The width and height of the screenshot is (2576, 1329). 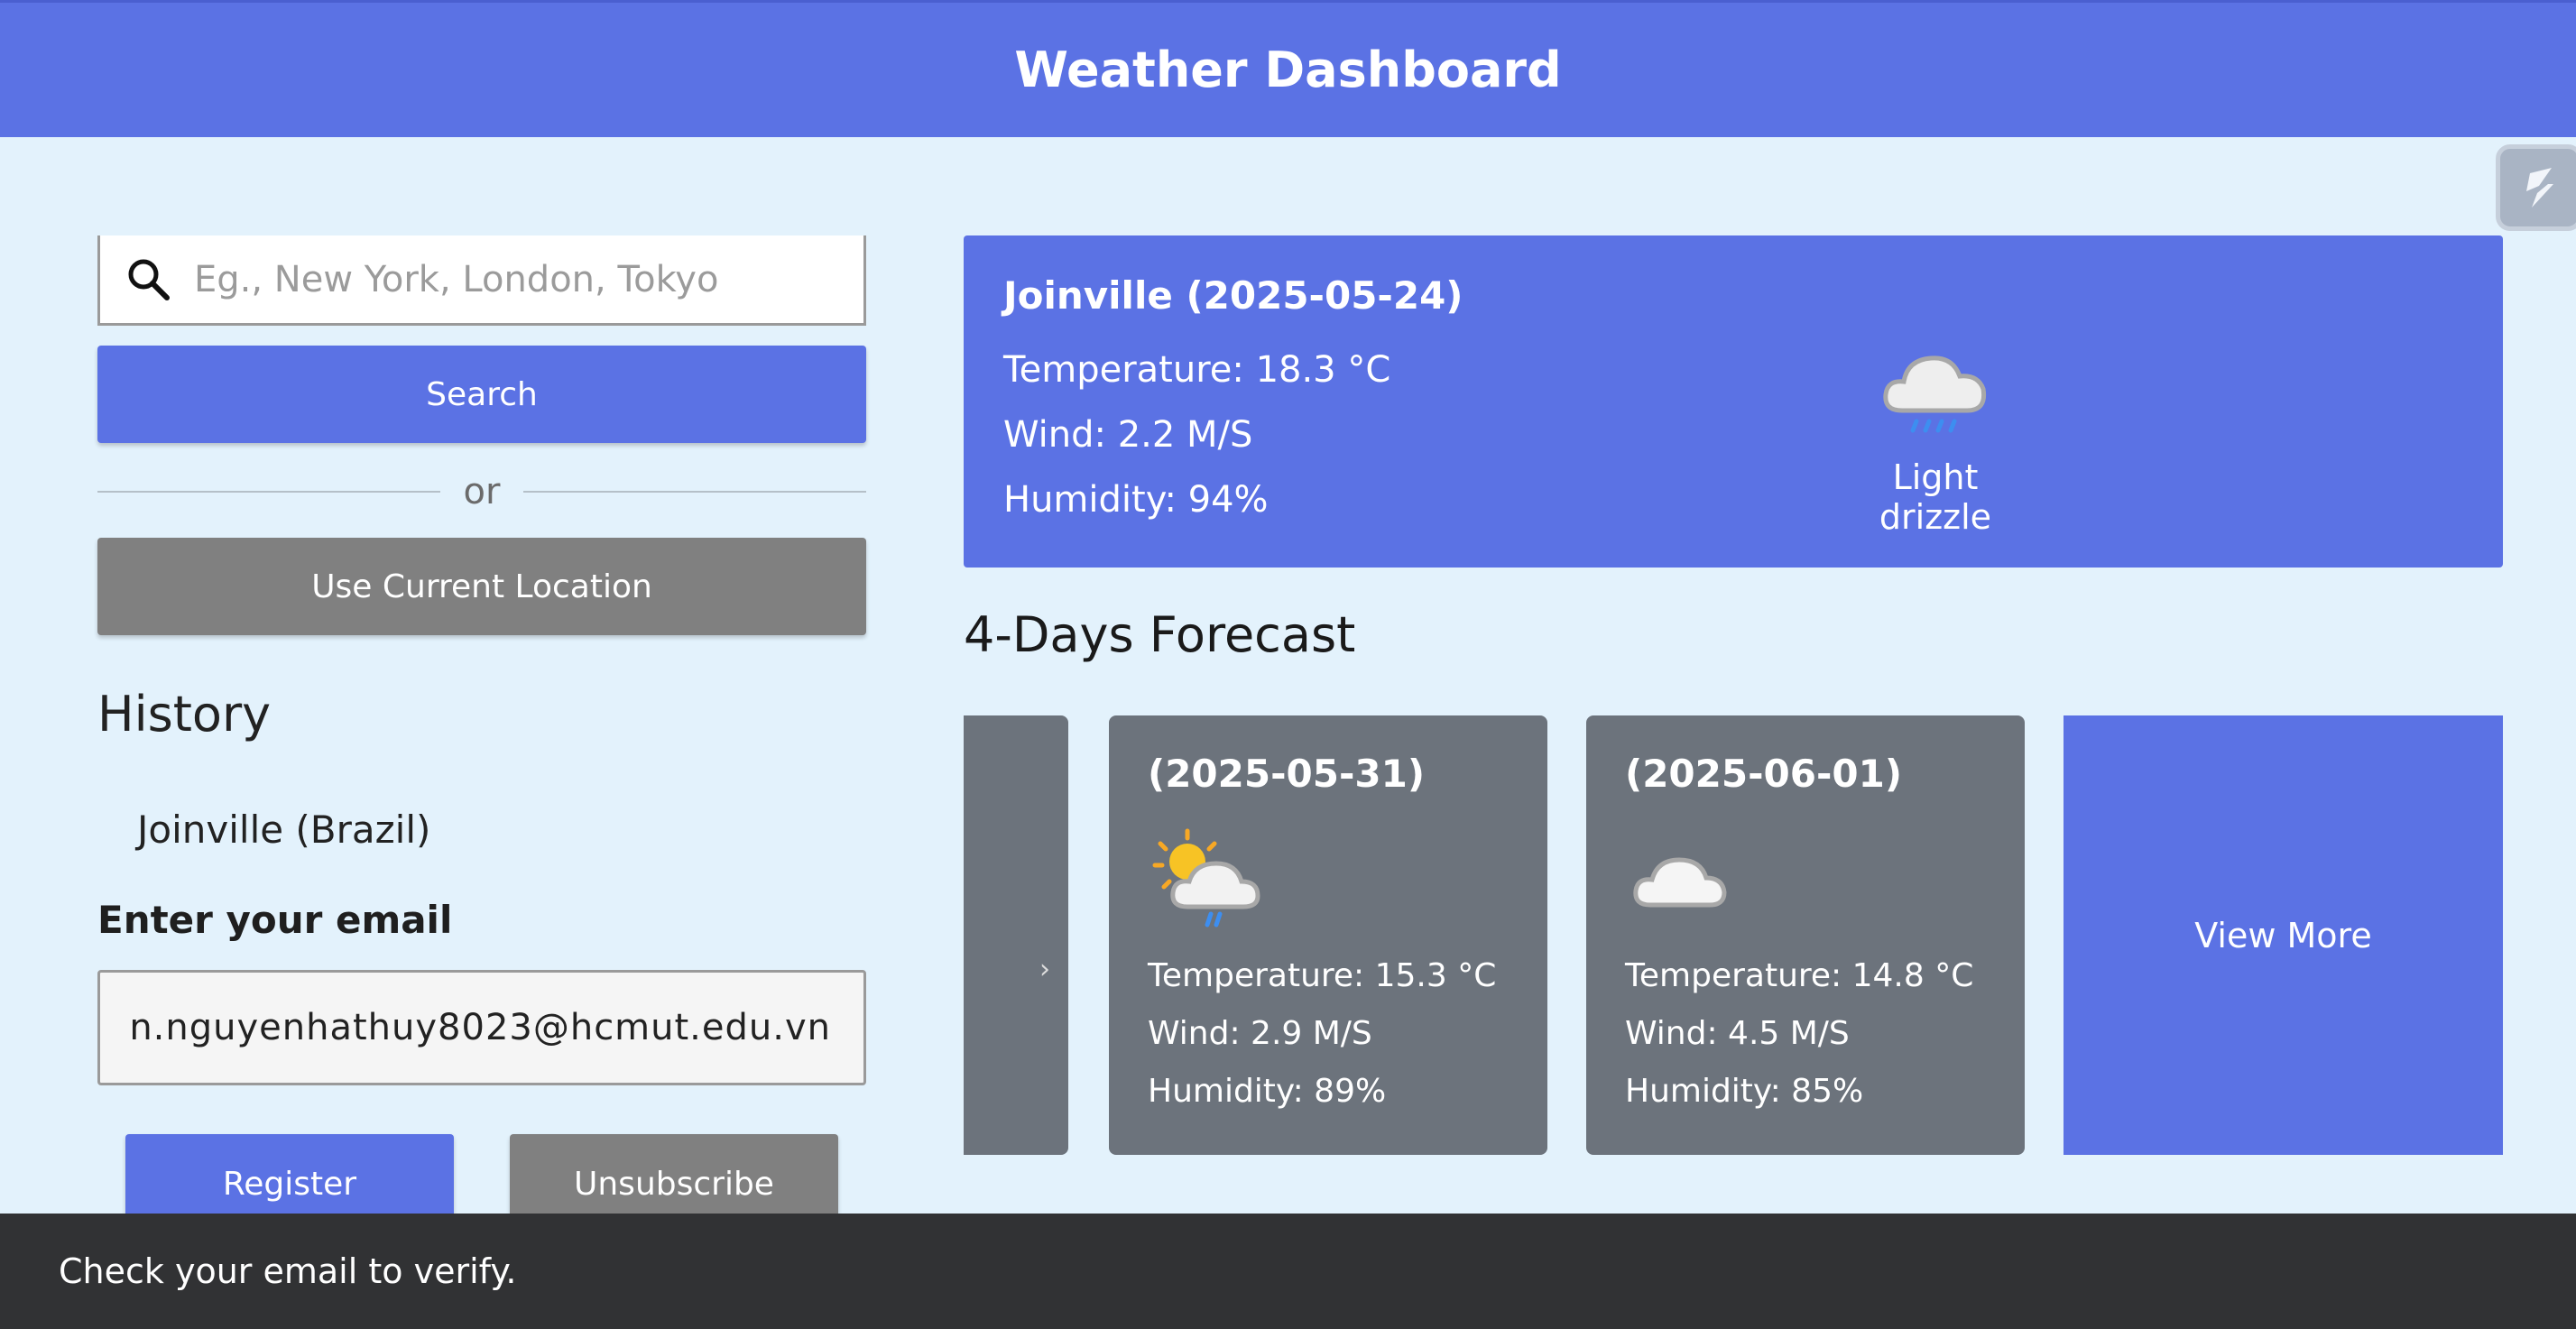 I want to click on app-header: Weather Dashboard, so click(x=1288, y=68).